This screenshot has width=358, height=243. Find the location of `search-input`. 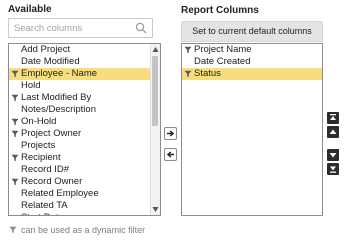

search-input is located at coordinates (73, 28).